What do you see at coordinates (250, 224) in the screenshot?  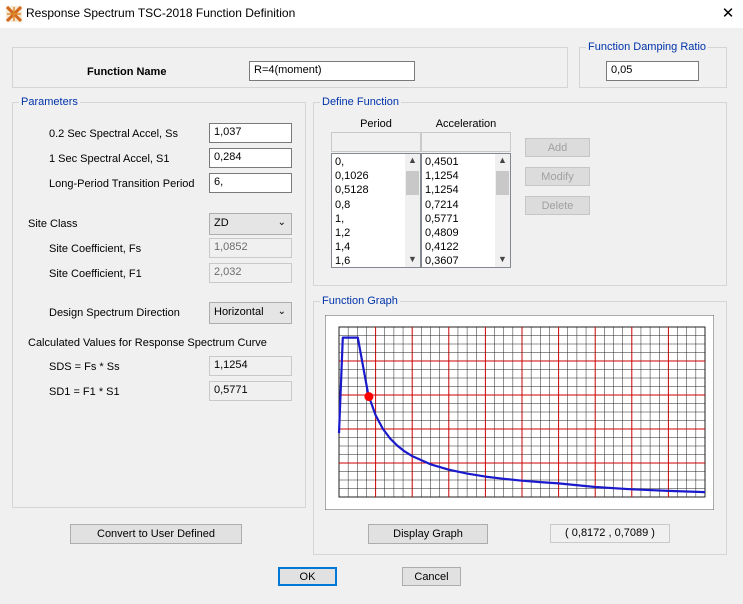 I see `site-class-select: ZD ⌄` at bounding box center [250, 224].